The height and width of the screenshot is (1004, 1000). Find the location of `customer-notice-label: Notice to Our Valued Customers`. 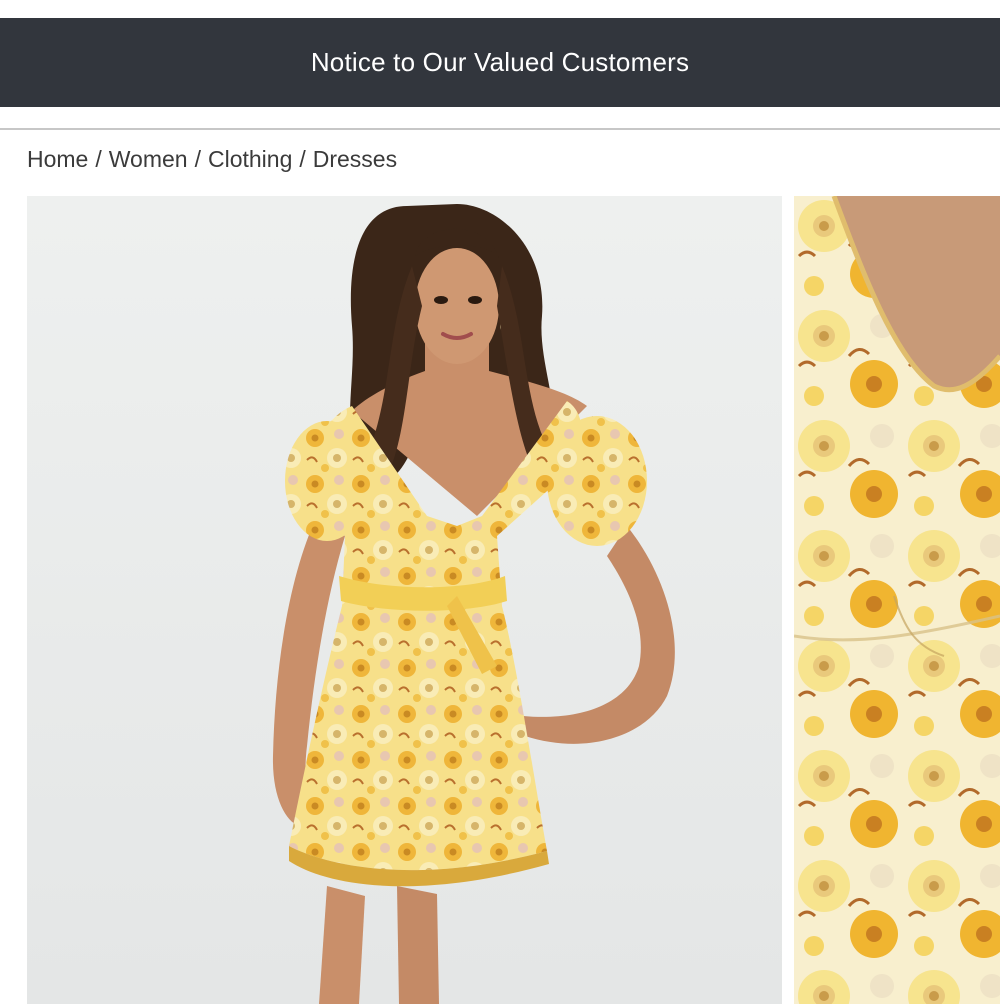

customer-notice-label: Notice to Our Valued Customers is located at coordinates (500, 62).